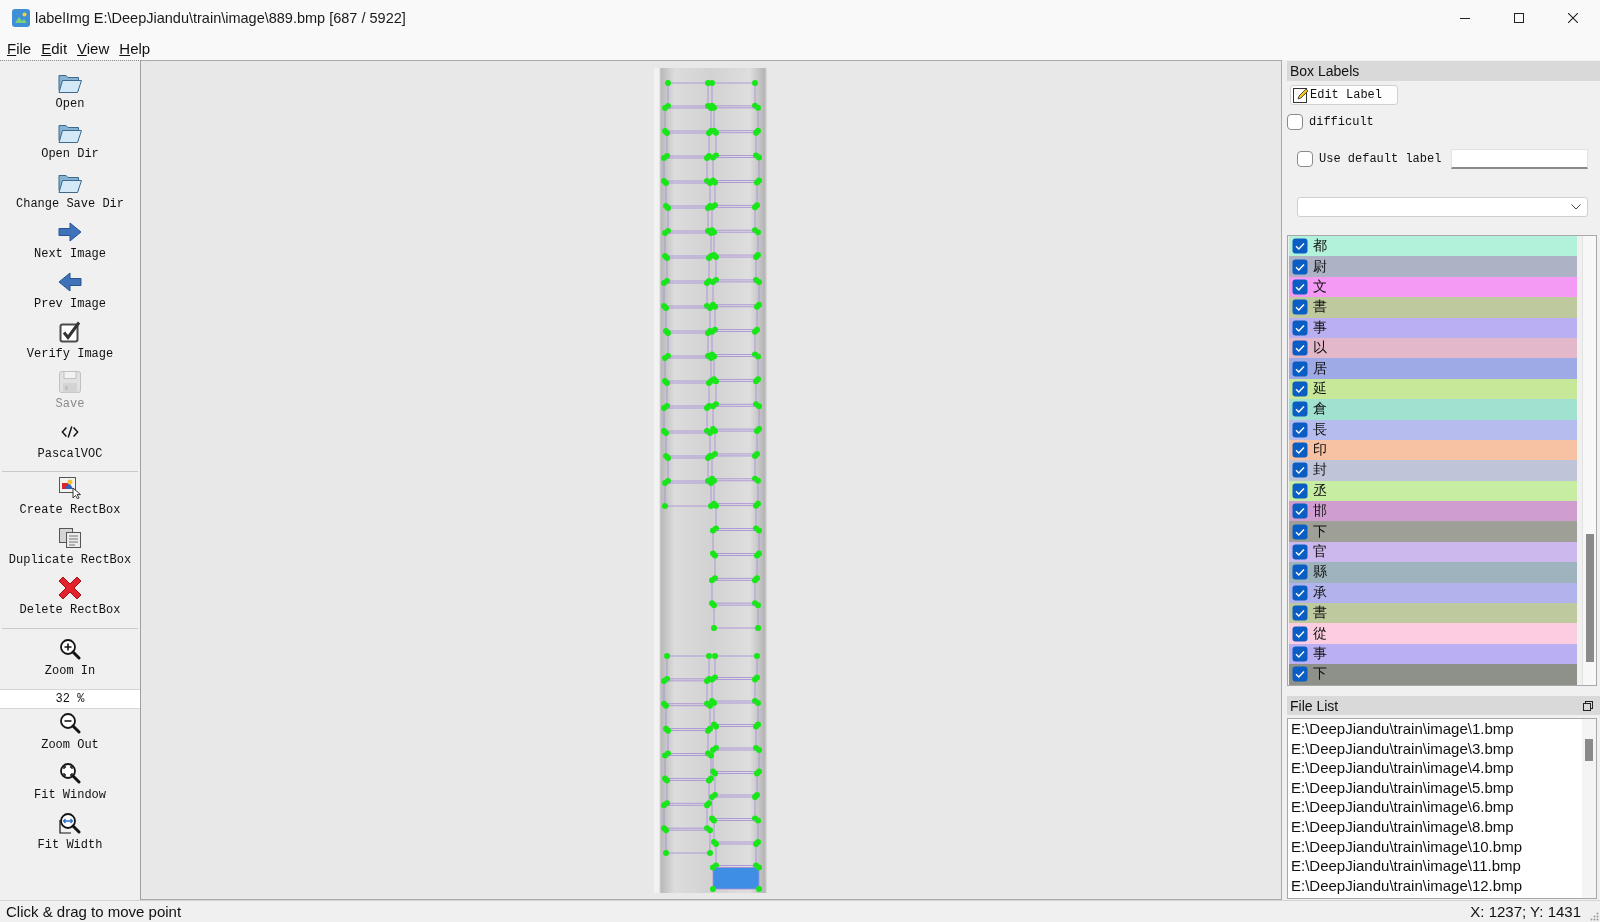 The width and height of the screenshot is (1600, 922). What do you see at coordinates (1433, 429) in the screenshot?
I see `label-list-item: 長` at bounding box center [1433, 429].